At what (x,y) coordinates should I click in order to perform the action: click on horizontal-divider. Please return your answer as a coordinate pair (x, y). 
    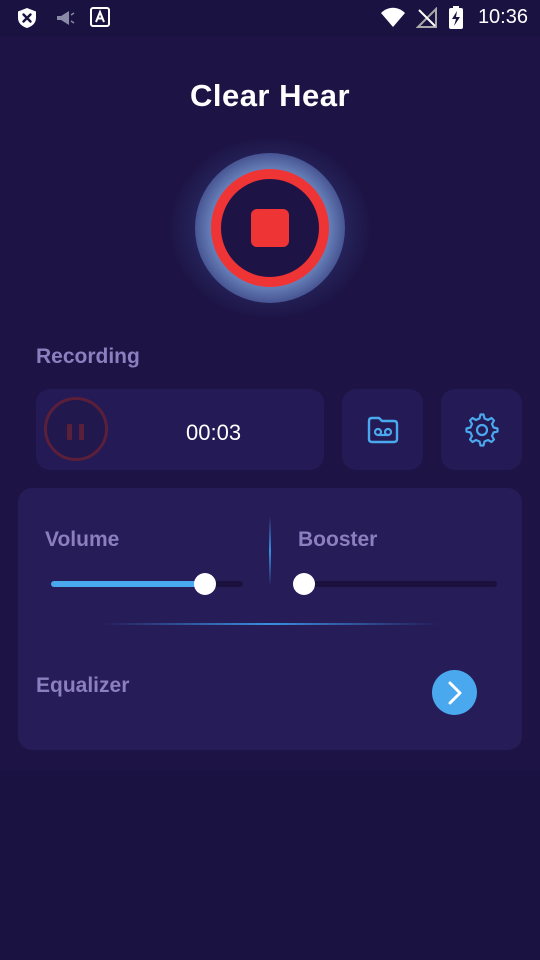
    Looking at the image, I should click on (270, 624).